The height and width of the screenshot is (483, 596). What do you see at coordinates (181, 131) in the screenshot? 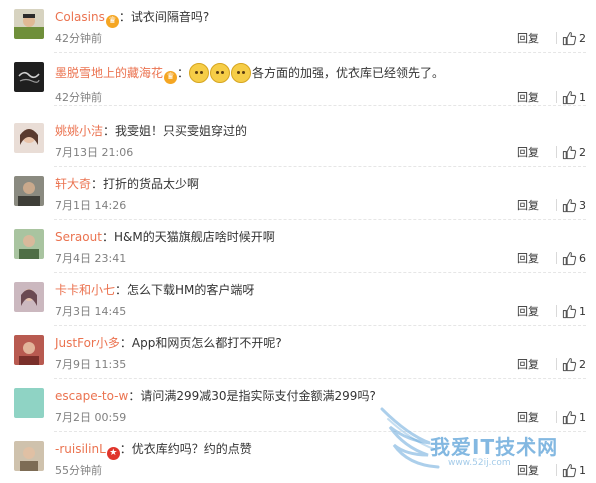
I see `comment-text: 我雯姐！只买雯姐穿过的` at bounding box center [181, 131].